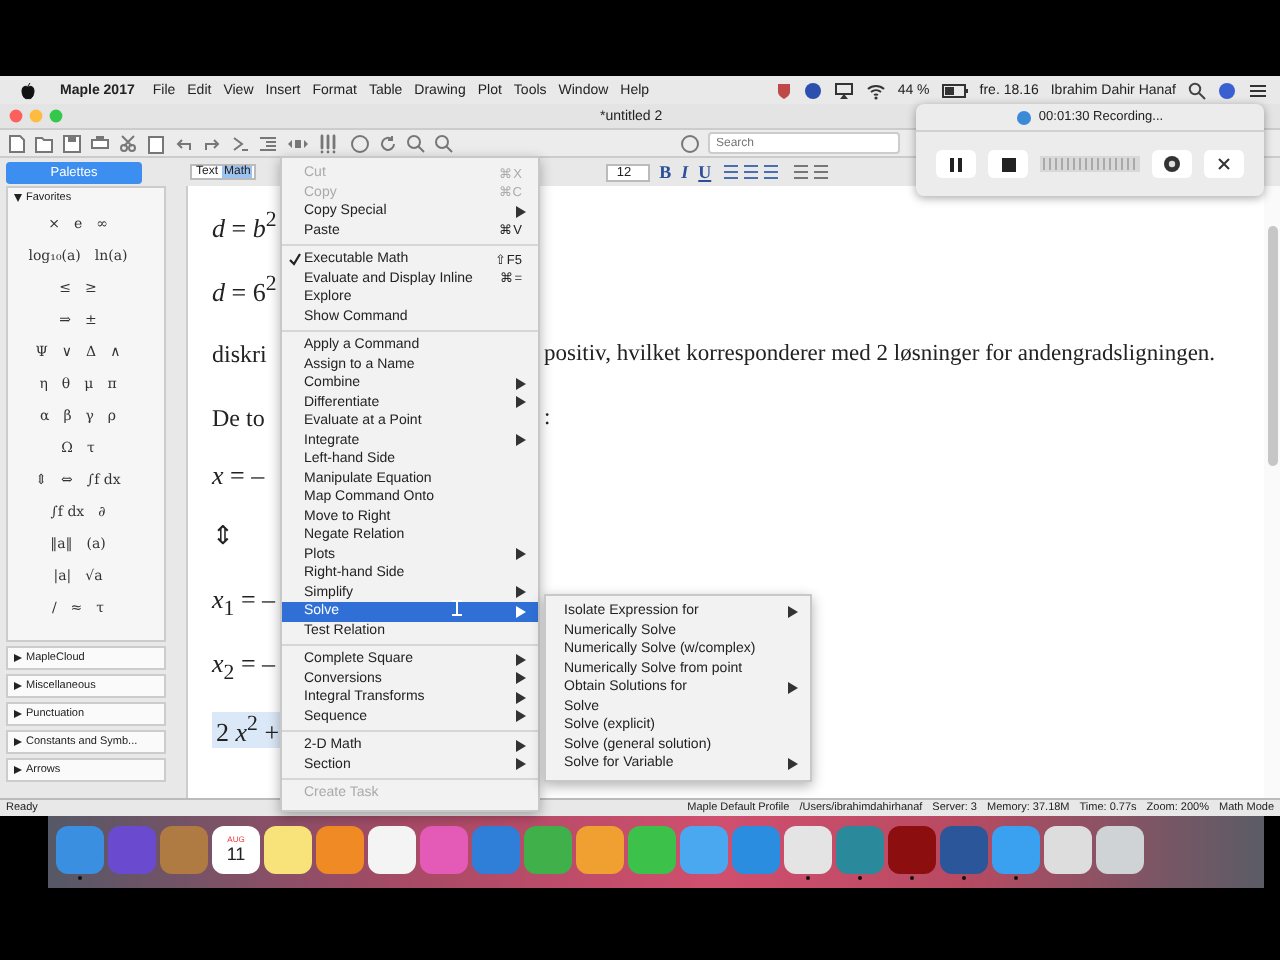  What do you see at coordinates (17, 143) in the screenshot?
I see `new-document-icon` at bounding box center [17, 143].